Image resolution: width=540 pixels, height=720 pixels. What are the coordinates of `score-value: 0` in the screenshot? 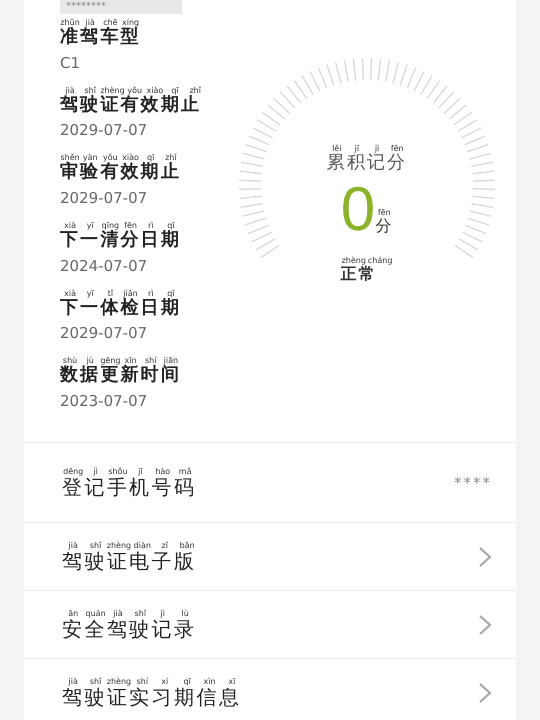 It's located at (358, 210).